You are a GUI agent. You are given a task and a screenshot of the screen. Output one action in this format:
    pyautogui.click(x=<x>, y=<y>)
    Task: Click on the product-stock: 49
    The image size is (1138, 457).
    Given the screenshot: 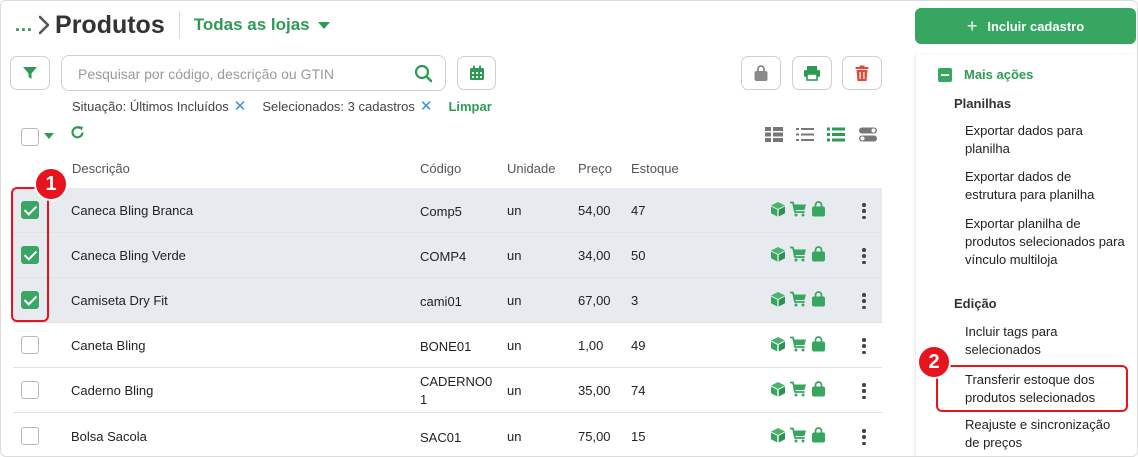 What is the action you would take?
    pyautogui.click(x=638, y=345)
    